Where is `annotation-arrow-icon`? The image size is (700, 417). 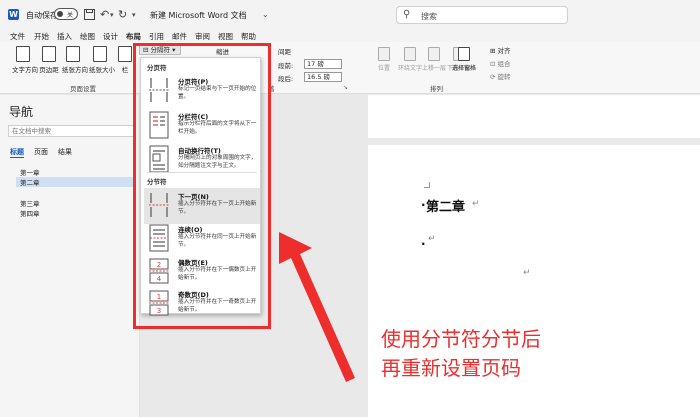 annotation-arrow-icon is located at coordinates (317, 307).